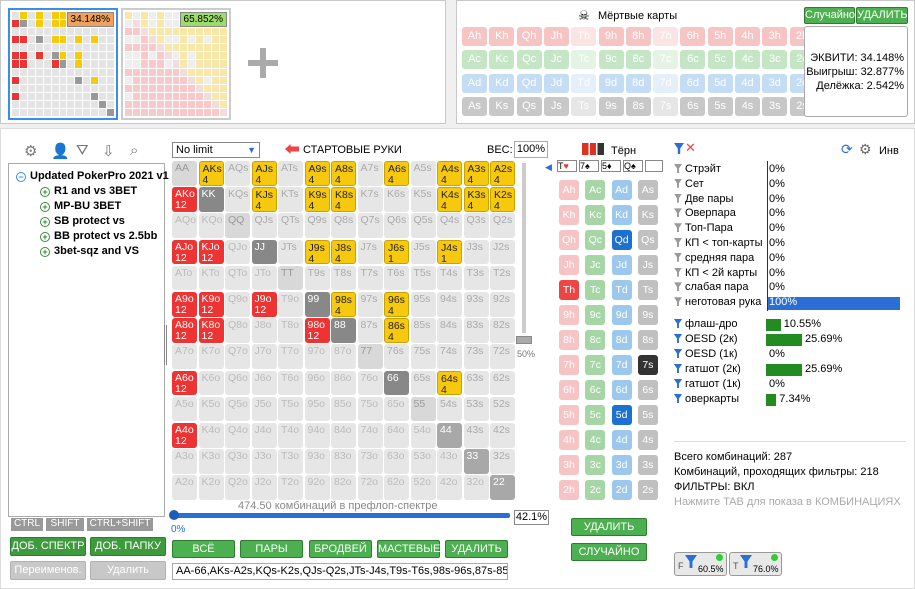 This screenshot has height=589, width=915. Describe the element at coordinates (476, 278) in the screenshot. I see `hand-cell: T3s` at that location.